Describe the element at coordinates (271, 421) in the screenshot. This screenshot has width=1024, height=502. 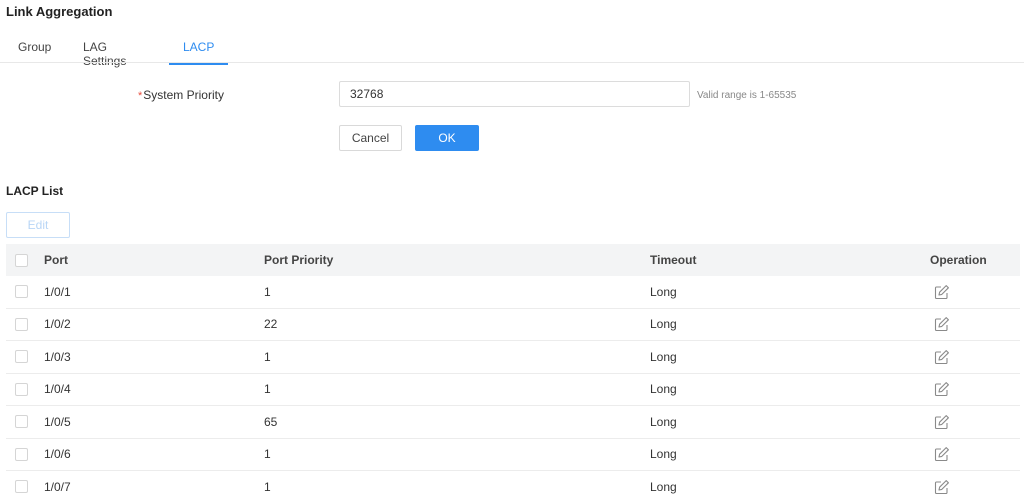
I see `cell-port-priority: 65` at that location.